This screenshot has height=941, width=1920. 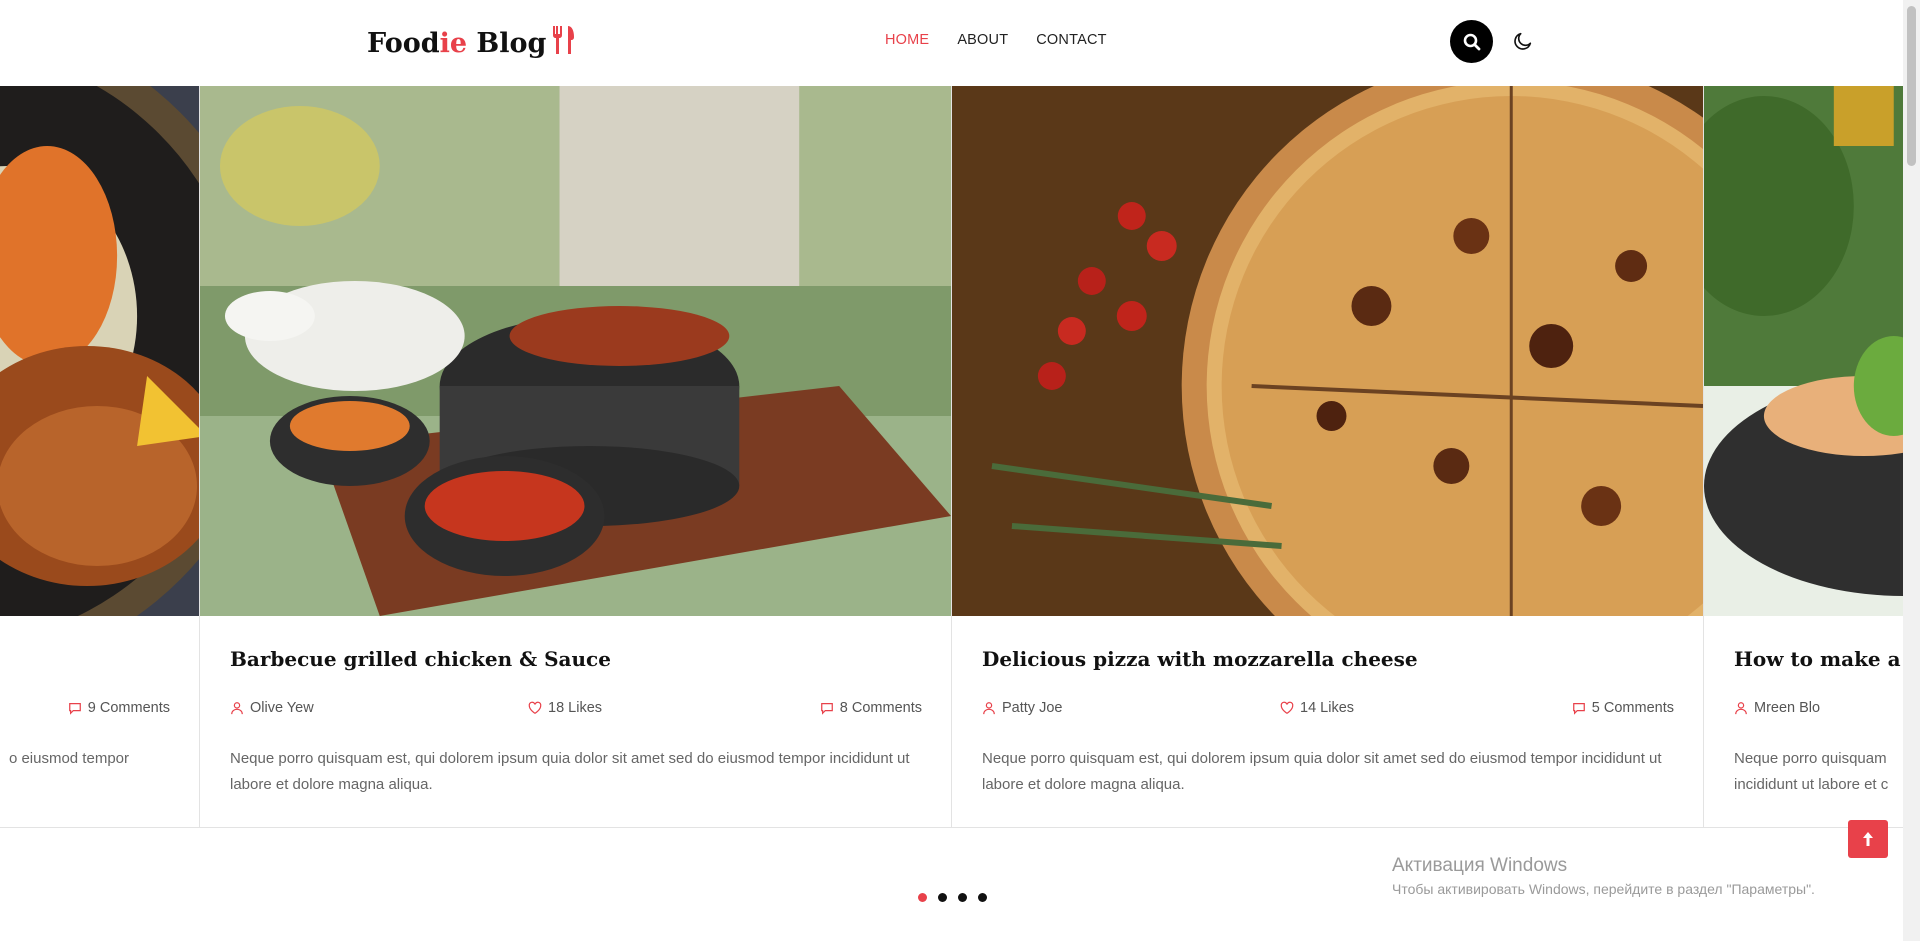 What do you see at coordinates (880, 708) in the screenshot?
I see `post-comments-count: 8 Comments` at bounding box center [880, 708].